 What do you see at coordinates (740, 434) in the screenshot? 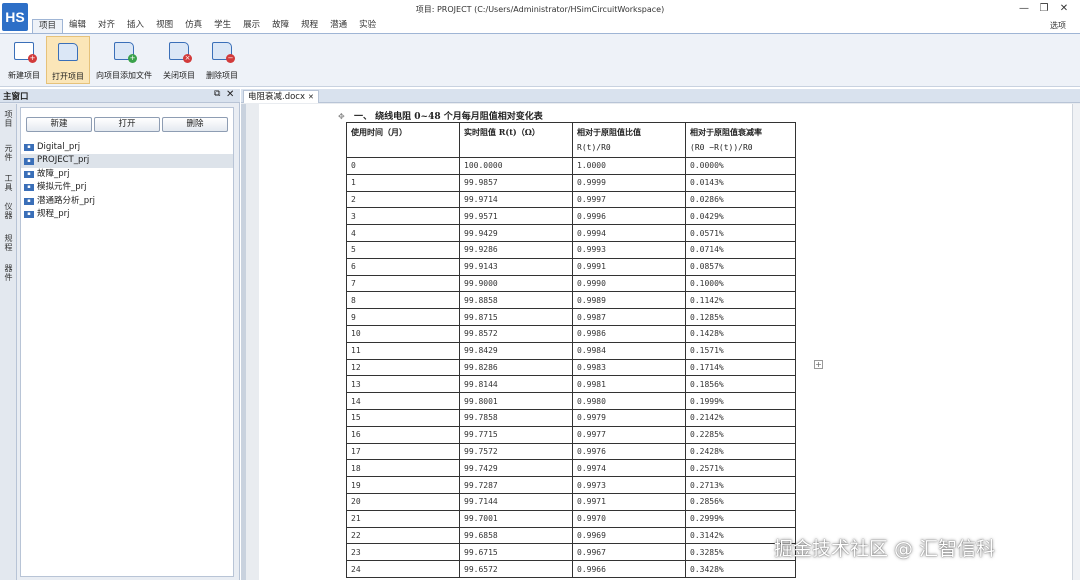
I see `table-cell: 0.2285%` at bounding box center [740, 434].